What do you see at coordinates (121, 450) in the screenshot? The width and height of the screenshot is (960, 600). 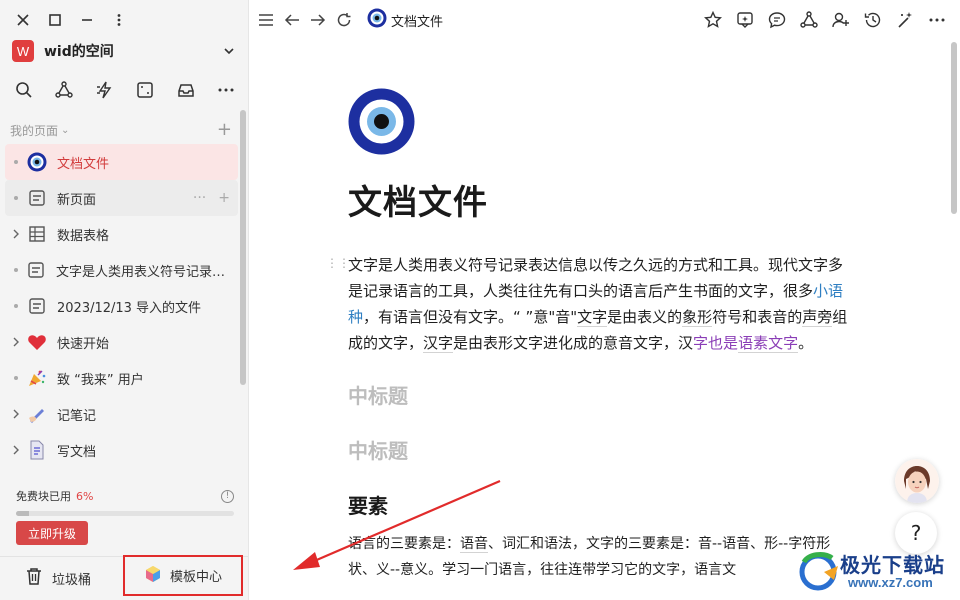 I see `tree-item: 写文档` at bounding box center [121, 450].